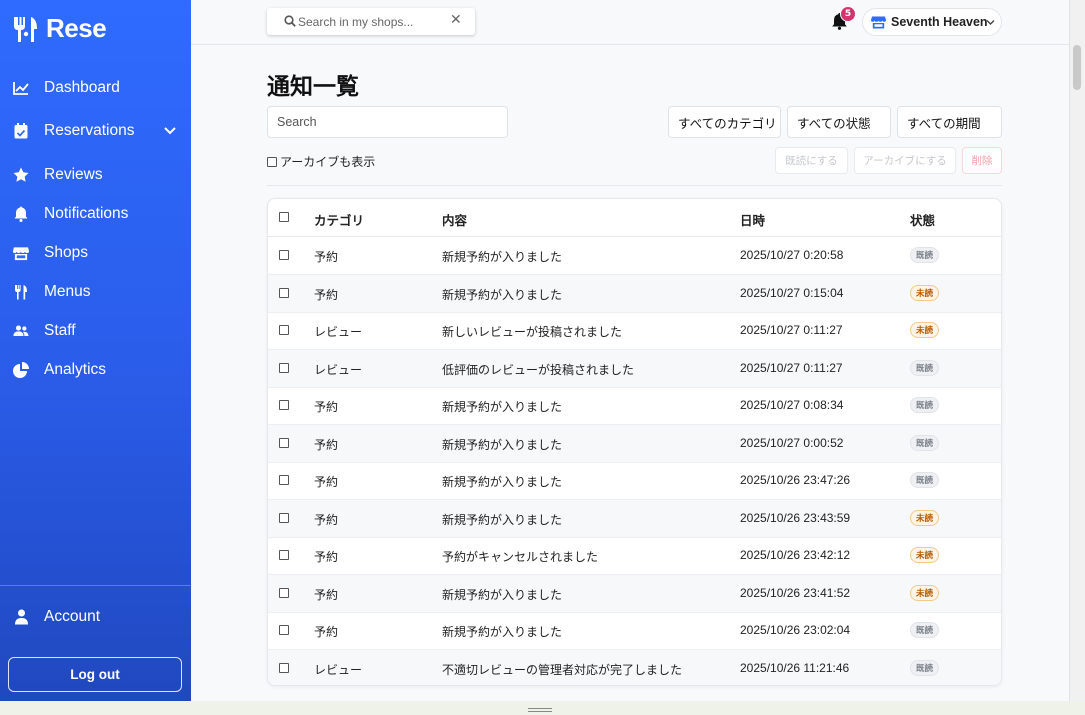  Describe the element at coordinates (634, 218) in the screenshot. I see `table-header: カテゴリ 内容 日時 状態` at that location.